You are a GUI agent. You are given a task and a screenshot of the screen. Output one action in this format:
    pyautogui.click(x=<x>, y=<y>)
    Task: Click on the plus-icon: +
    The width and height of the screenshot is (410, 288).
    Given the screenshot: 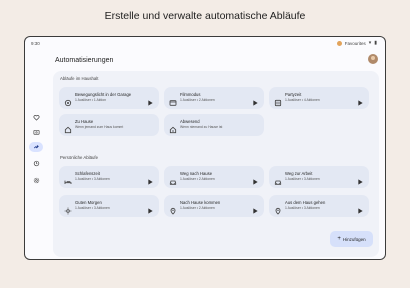 What is the action you would take?
    pyautogui.click(x=339, y=239)
    